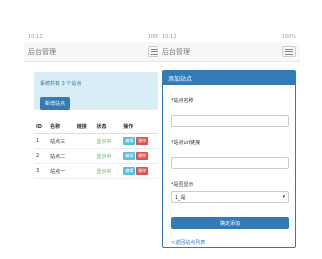  Describe the element at coordinates (230, 223) in the screenshot. I see `submit-button: 确定添加` at that location.